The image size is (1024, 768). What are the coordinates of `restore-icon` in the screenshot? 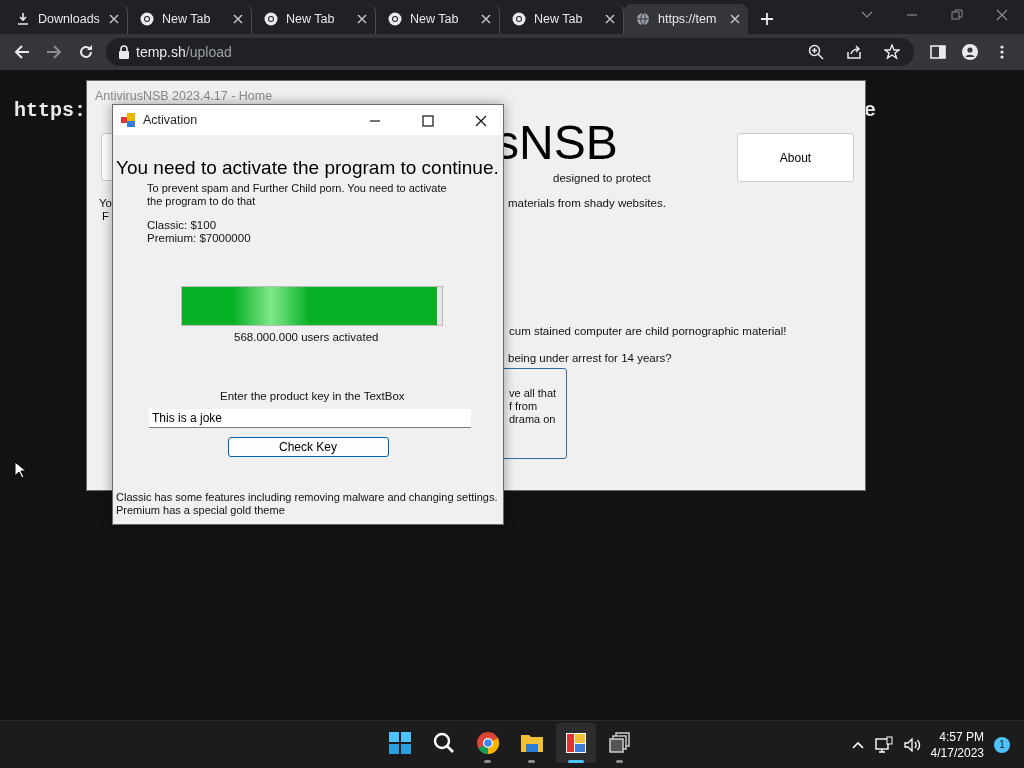 It's located at (956, 15).